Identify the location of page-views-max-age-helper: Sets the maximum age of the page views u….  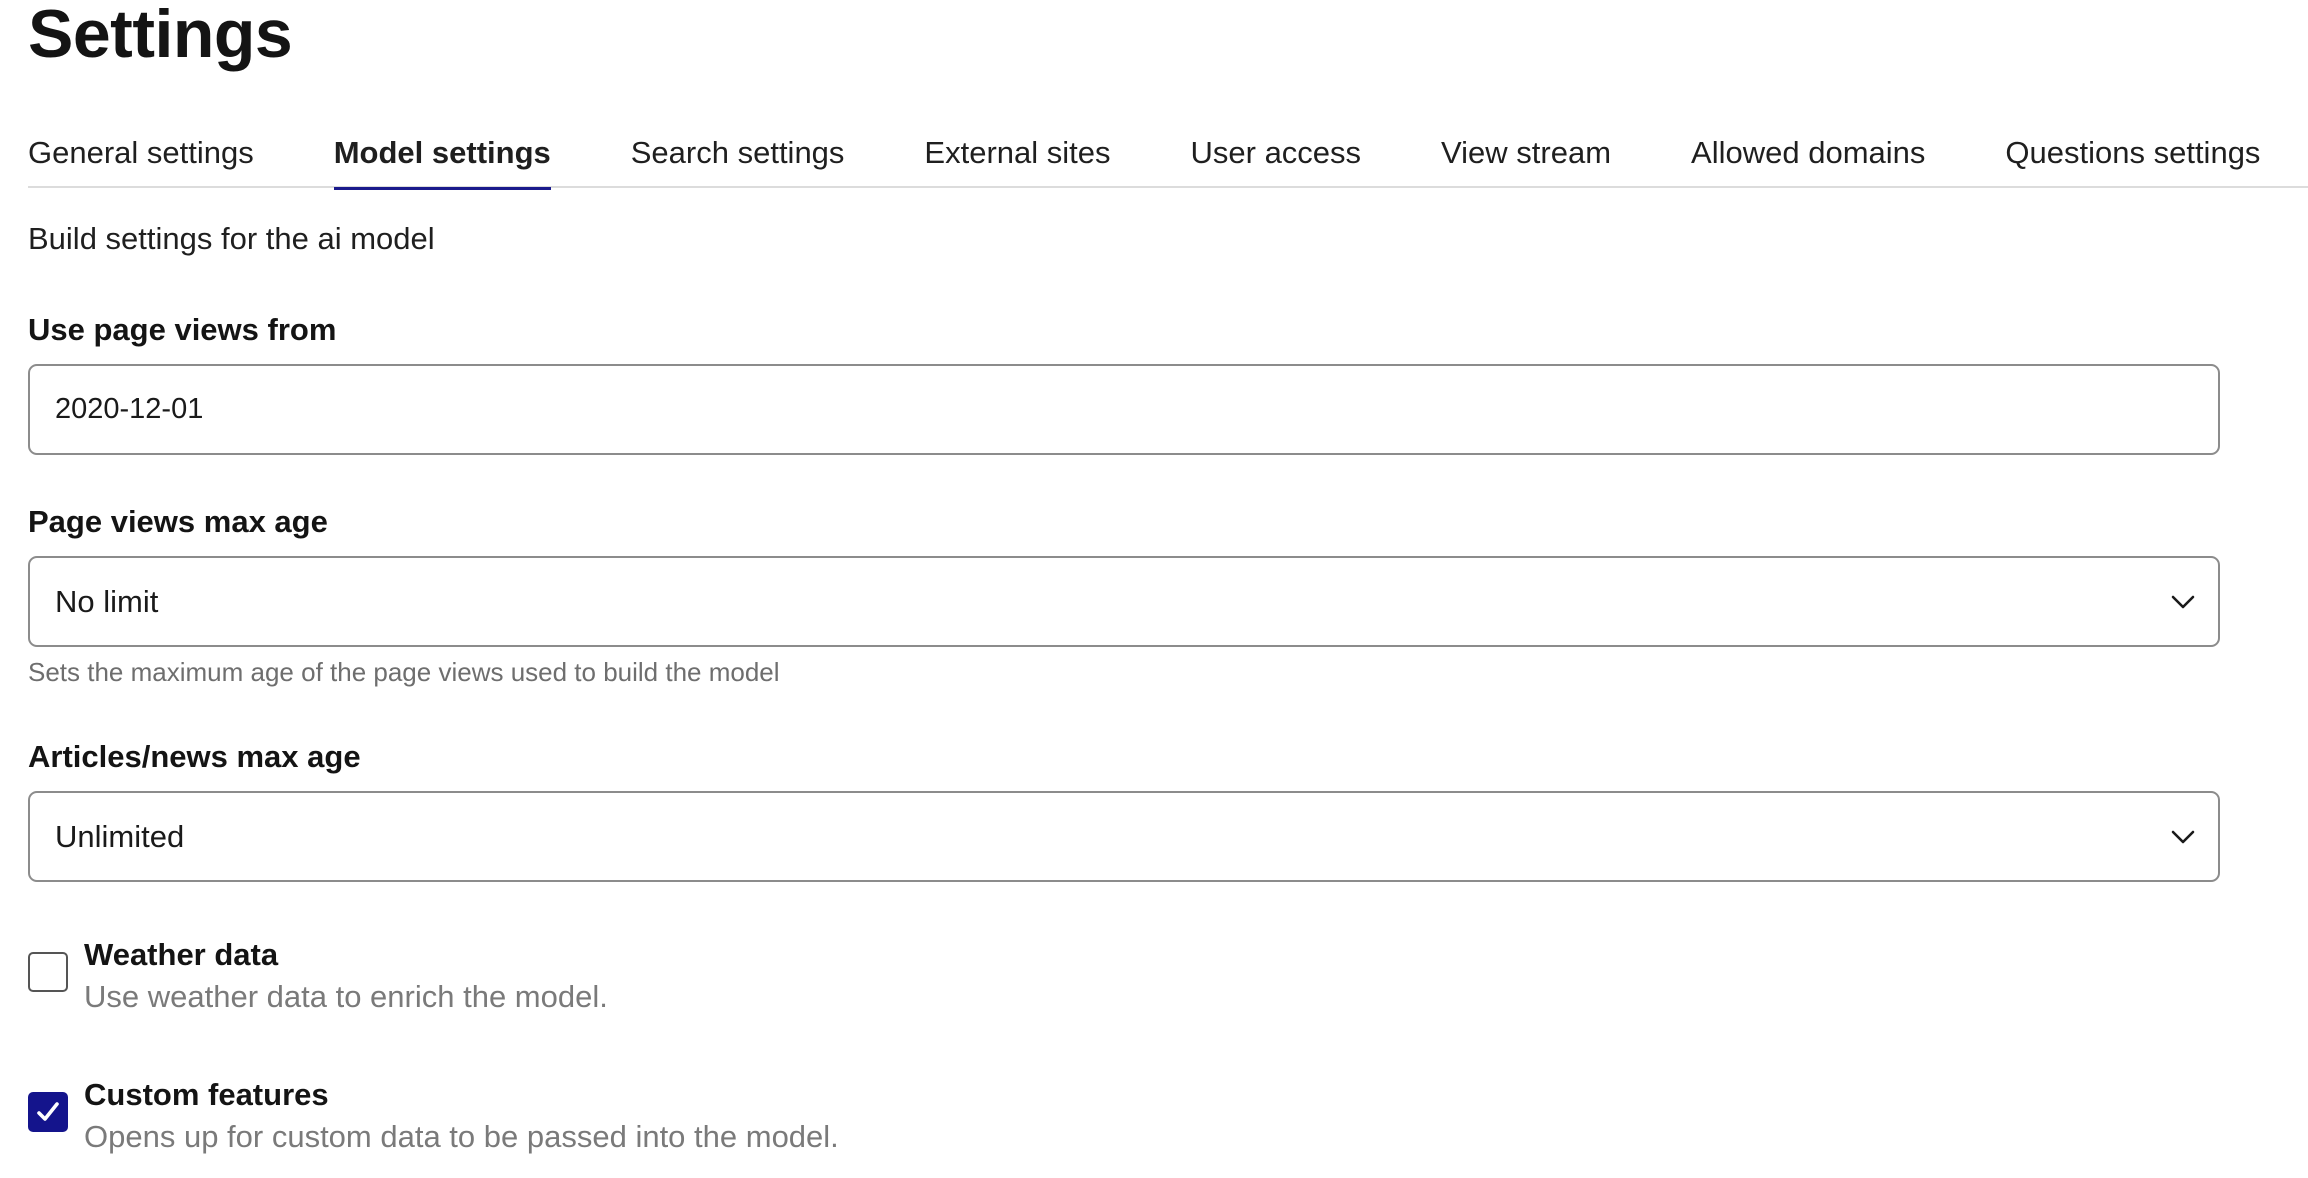
(404, 672).